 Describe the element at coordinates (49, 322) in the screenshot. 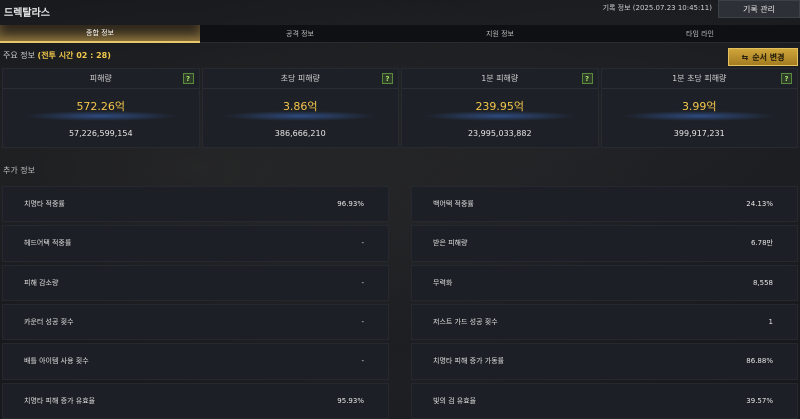

I see `stat-row-label: 카운터 성공 횟수` at that location.